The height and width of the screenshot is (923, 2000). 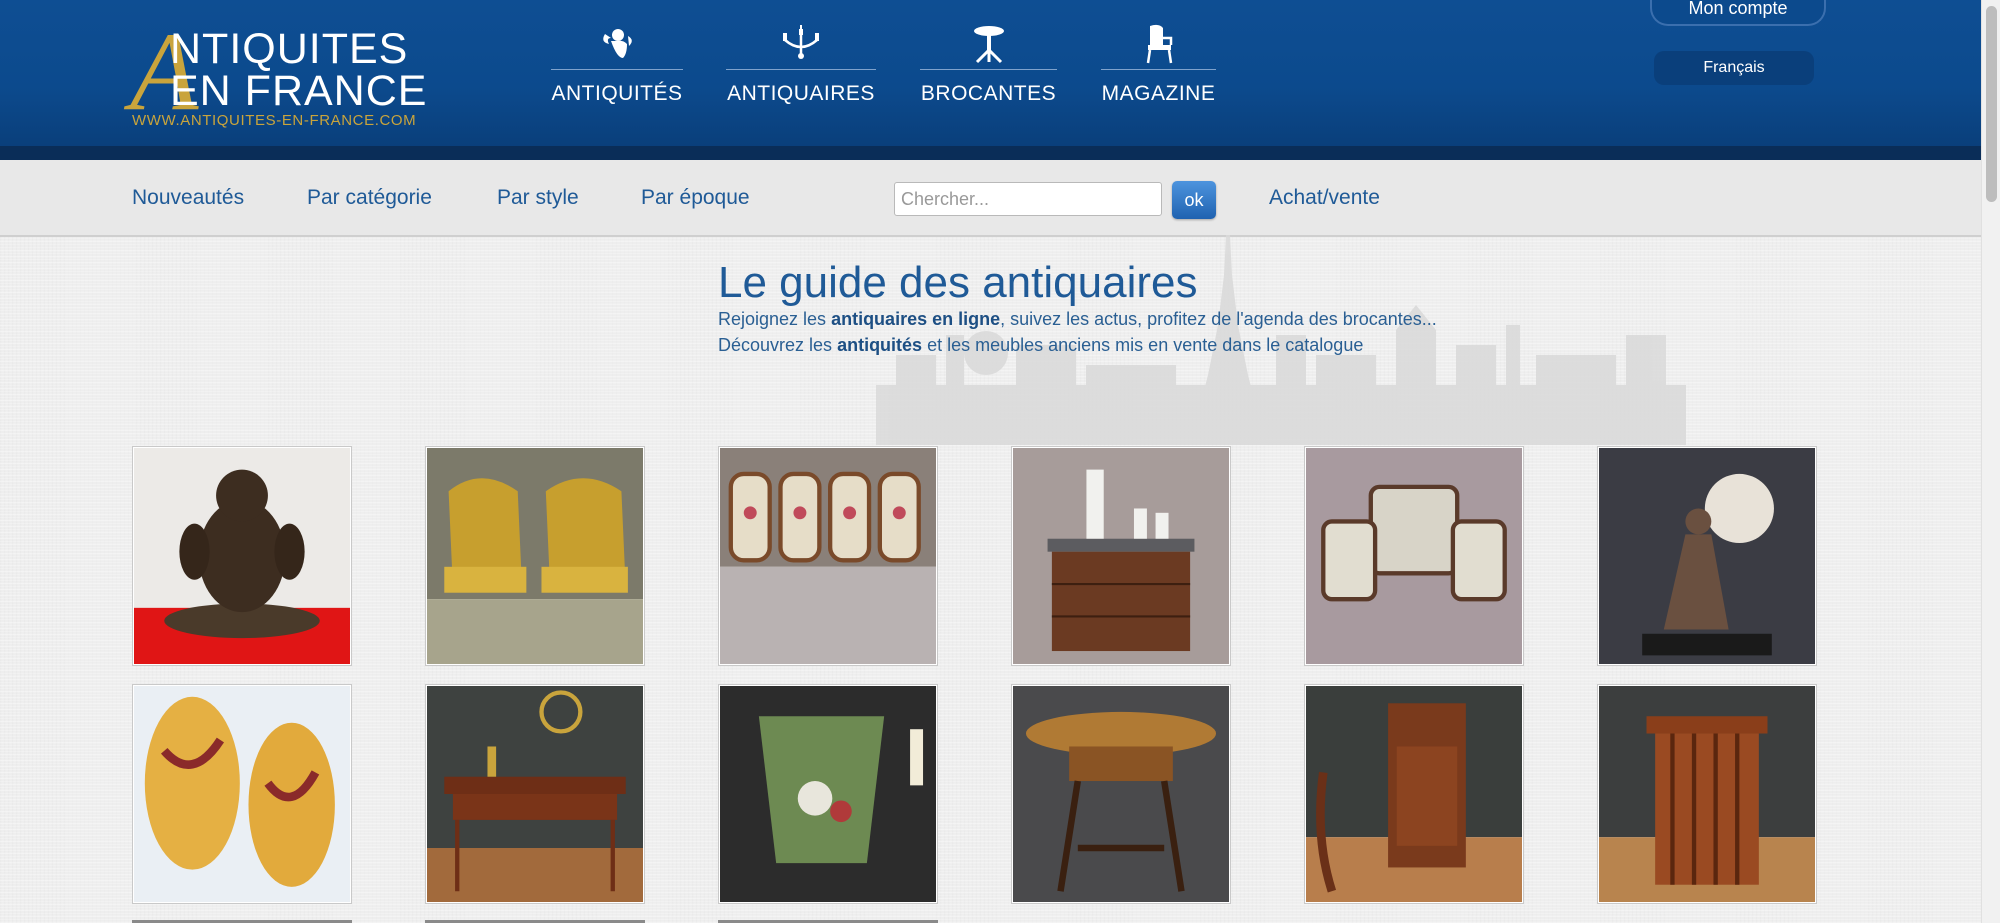 I want to click on bronze-lamp-image, so click(x=1707, y=556).